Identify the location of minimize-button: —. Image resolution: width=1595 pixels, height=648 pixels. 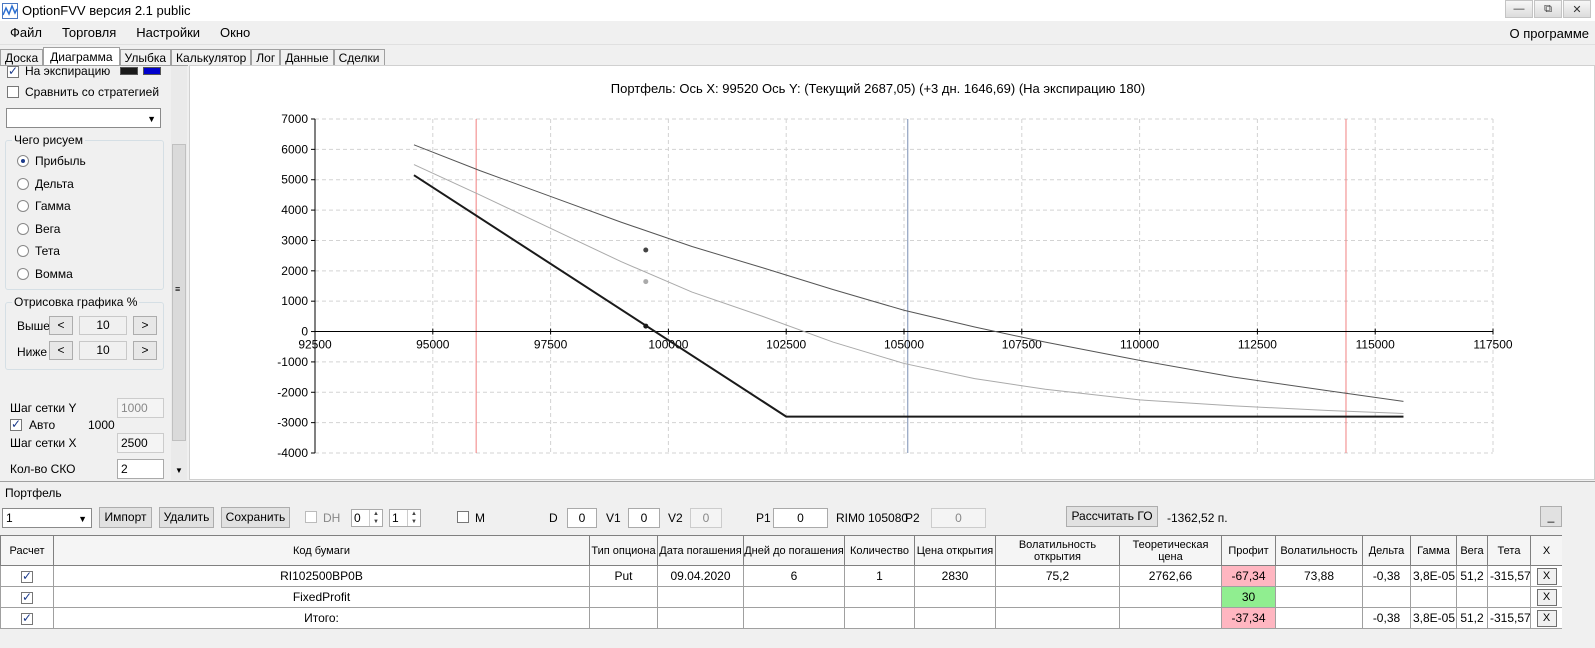
(1519, 9).